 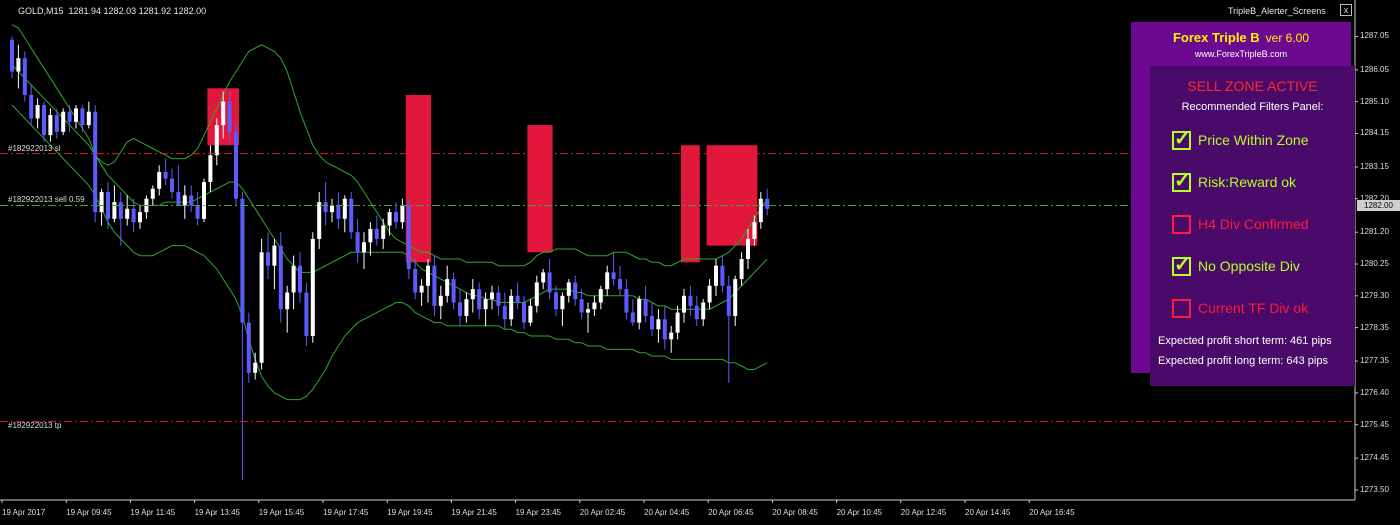 I want to click on close-icon: x, so click(x=1346, y=10).